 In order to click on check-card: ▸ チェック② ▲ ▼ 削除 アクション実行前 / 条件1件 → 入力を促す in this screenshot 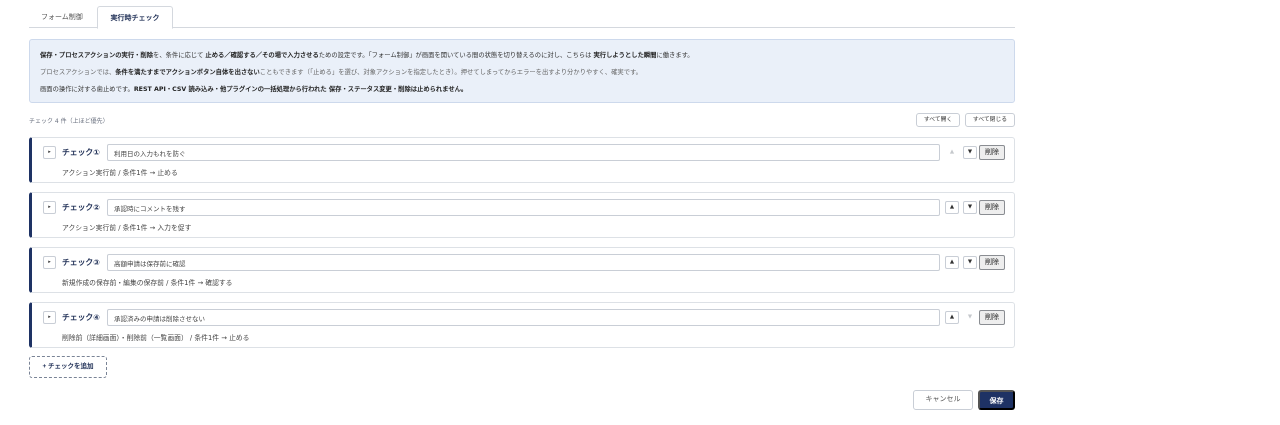, I will do `click(522, 215)`.